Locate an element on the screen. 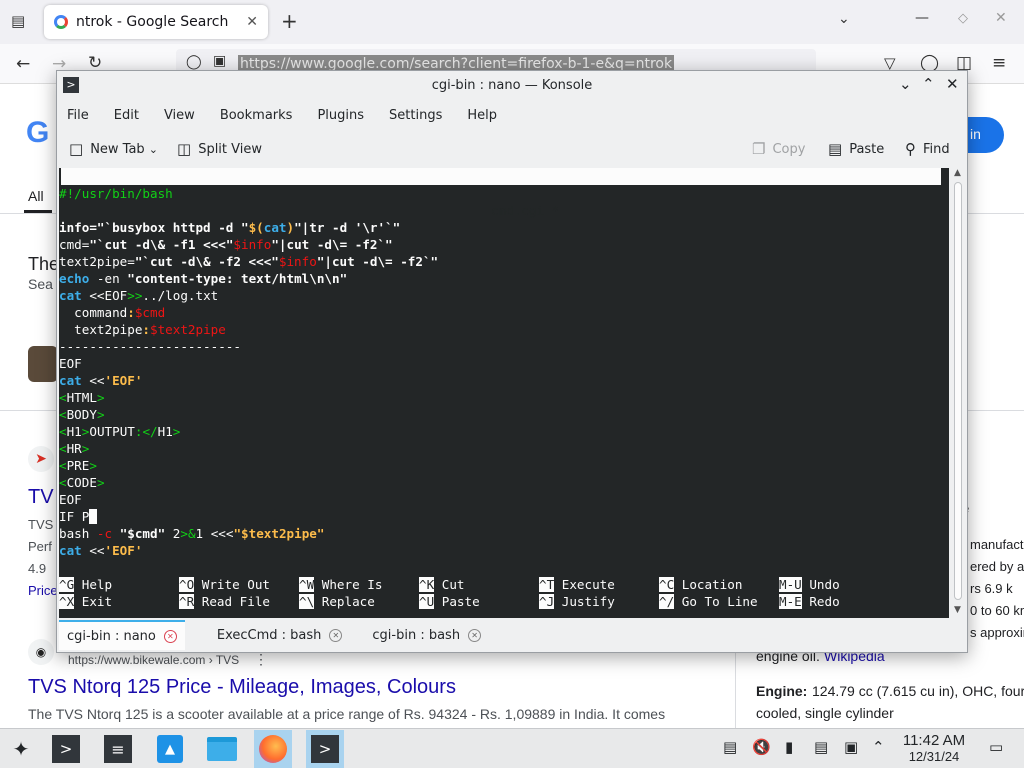  minimize-icon: ⌄ is located at coordinates (905, 84).